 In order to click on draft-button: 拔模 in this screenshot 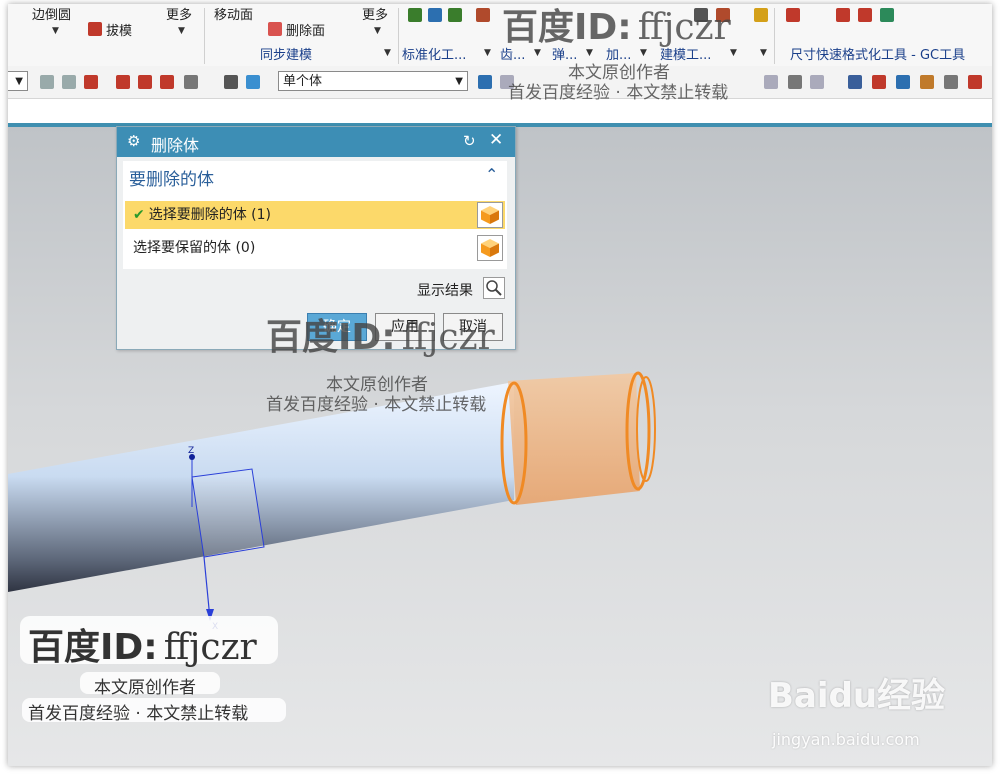, I will do `click(119, 29)`.